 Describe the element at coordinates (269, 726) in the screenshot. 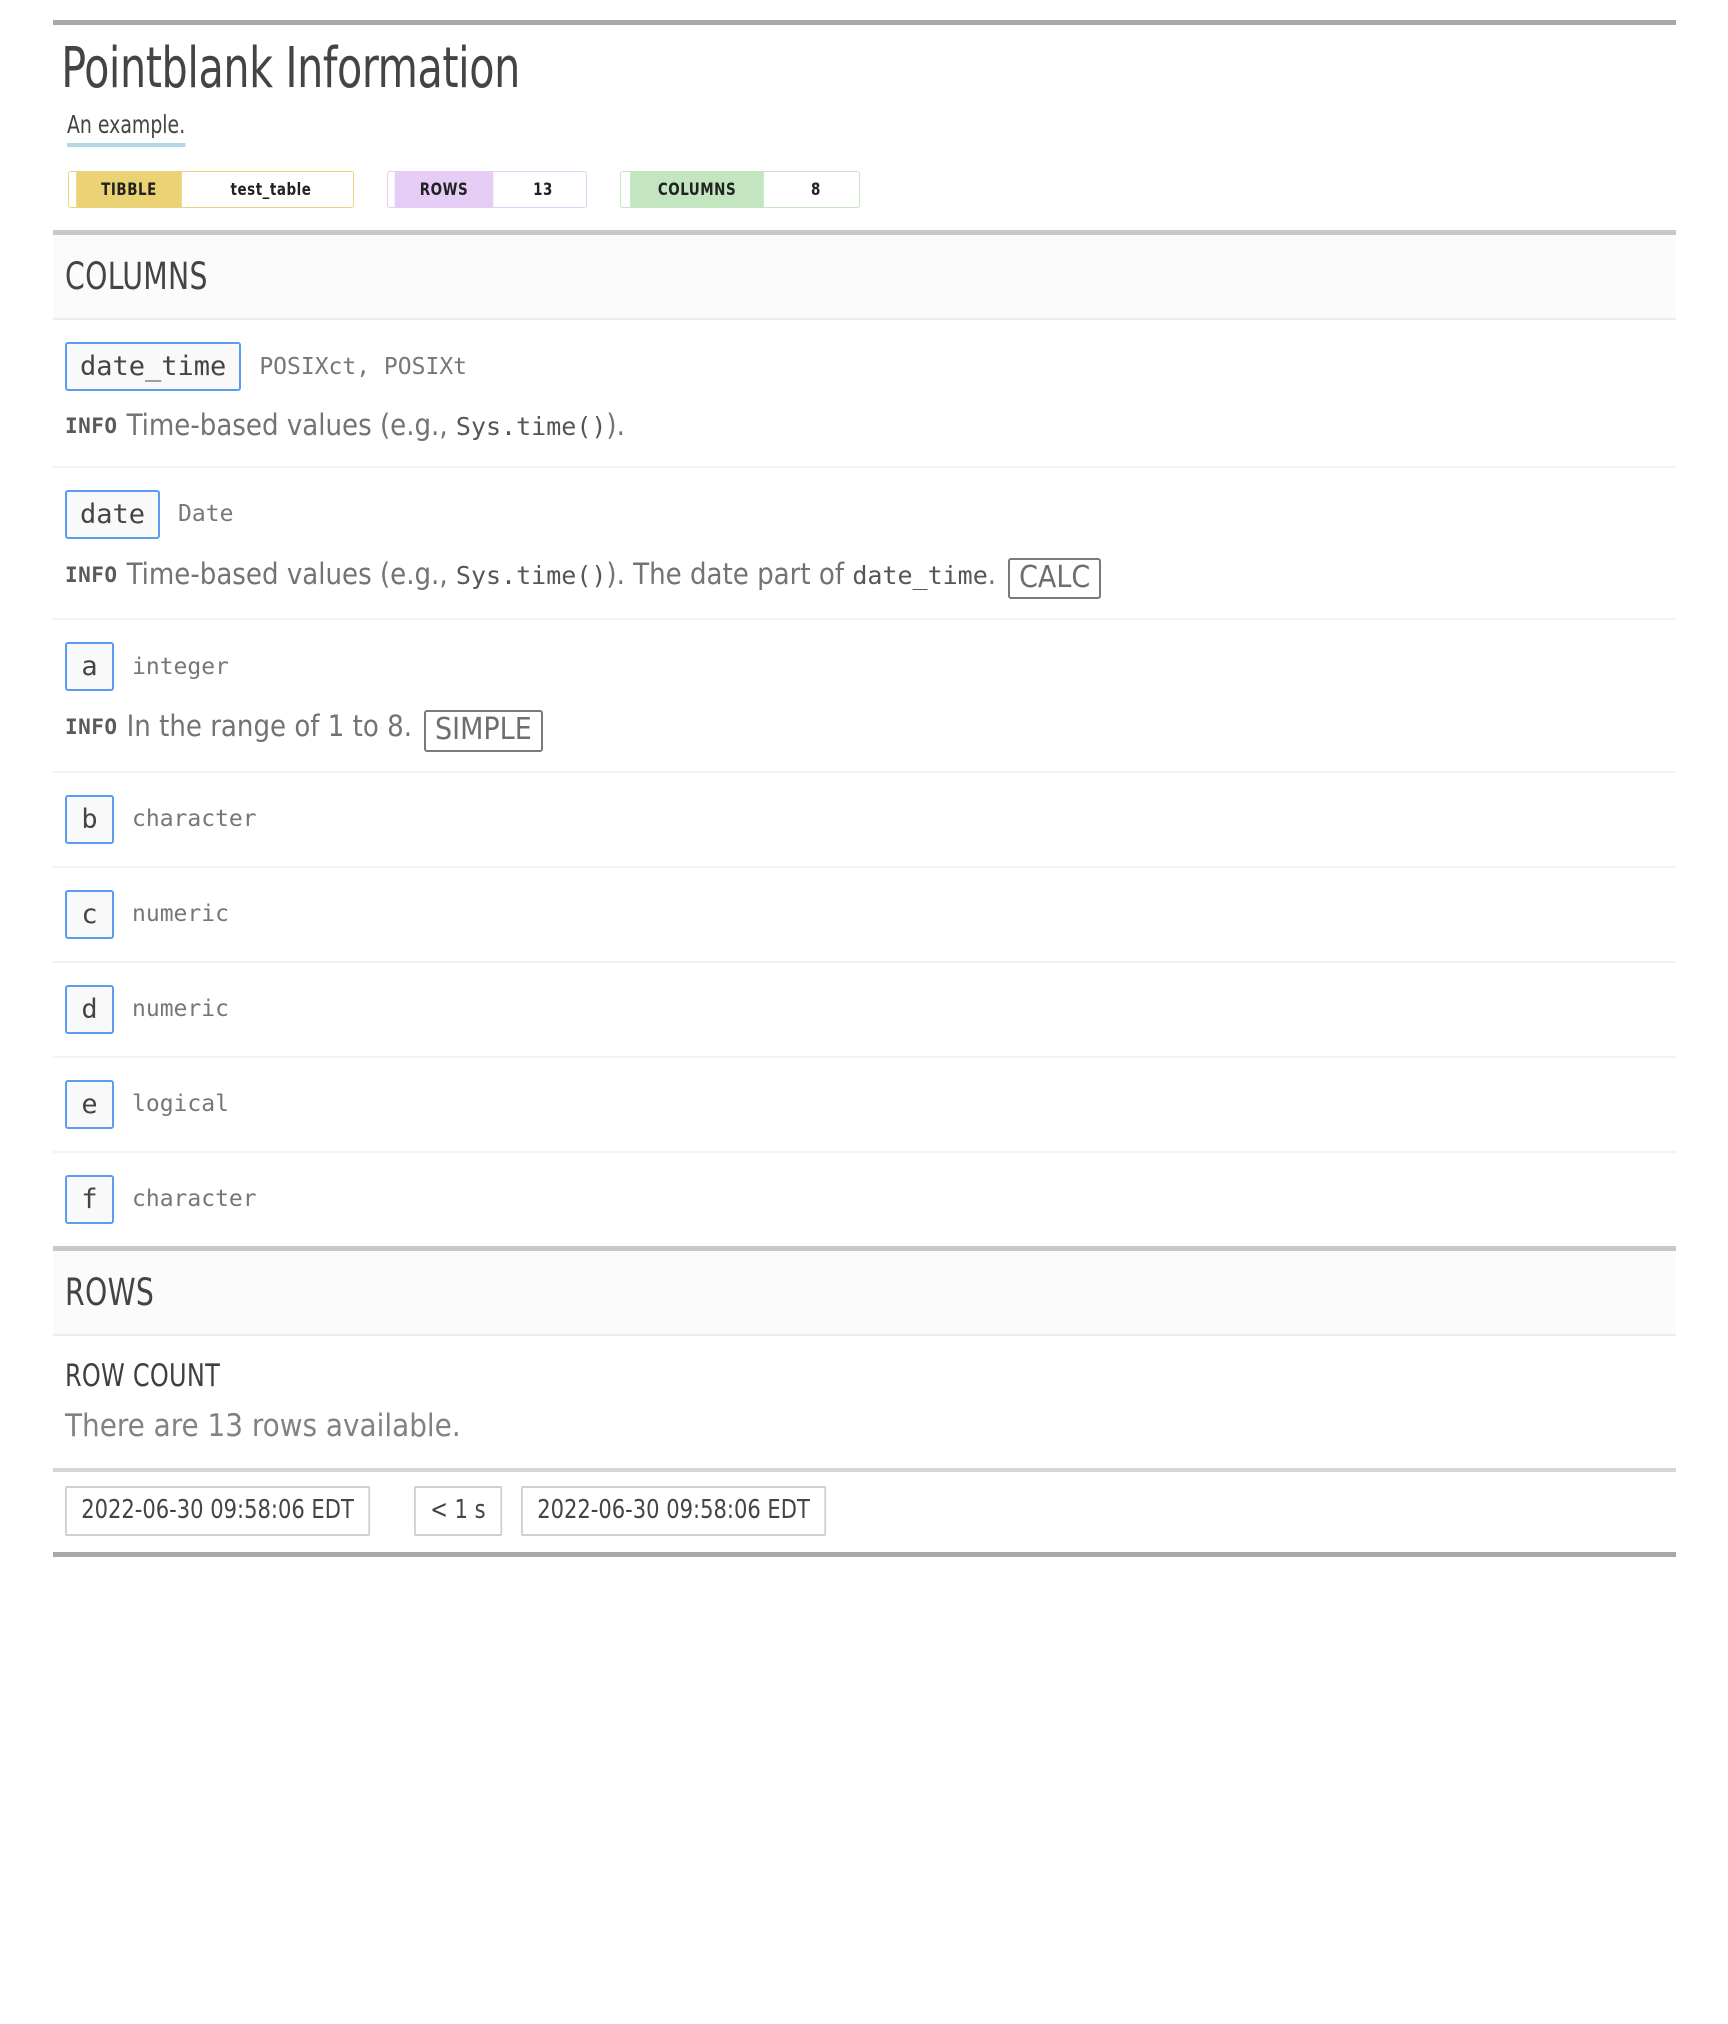

I see `info-text-pre: In the range of 1 to 8.` at that location.